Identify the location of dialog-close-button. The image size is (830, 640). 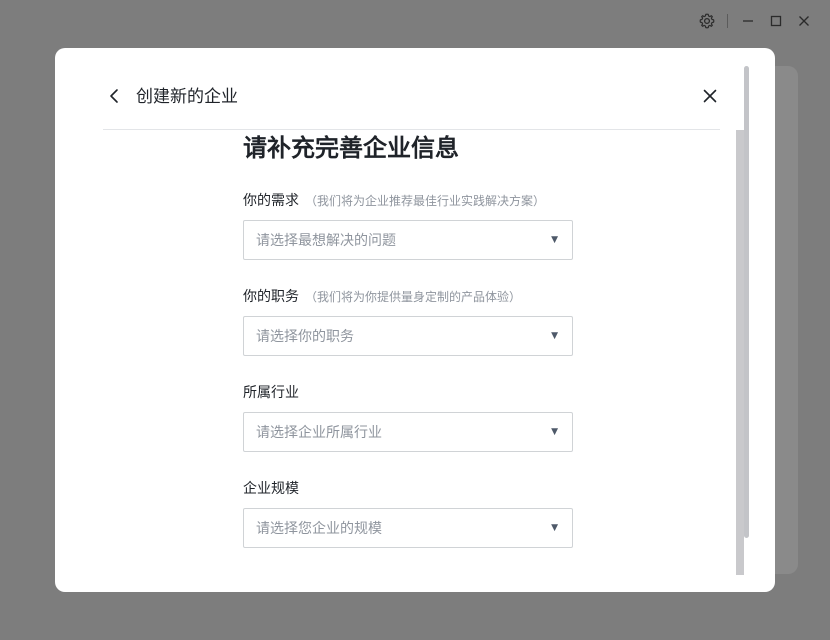
(710, 96).